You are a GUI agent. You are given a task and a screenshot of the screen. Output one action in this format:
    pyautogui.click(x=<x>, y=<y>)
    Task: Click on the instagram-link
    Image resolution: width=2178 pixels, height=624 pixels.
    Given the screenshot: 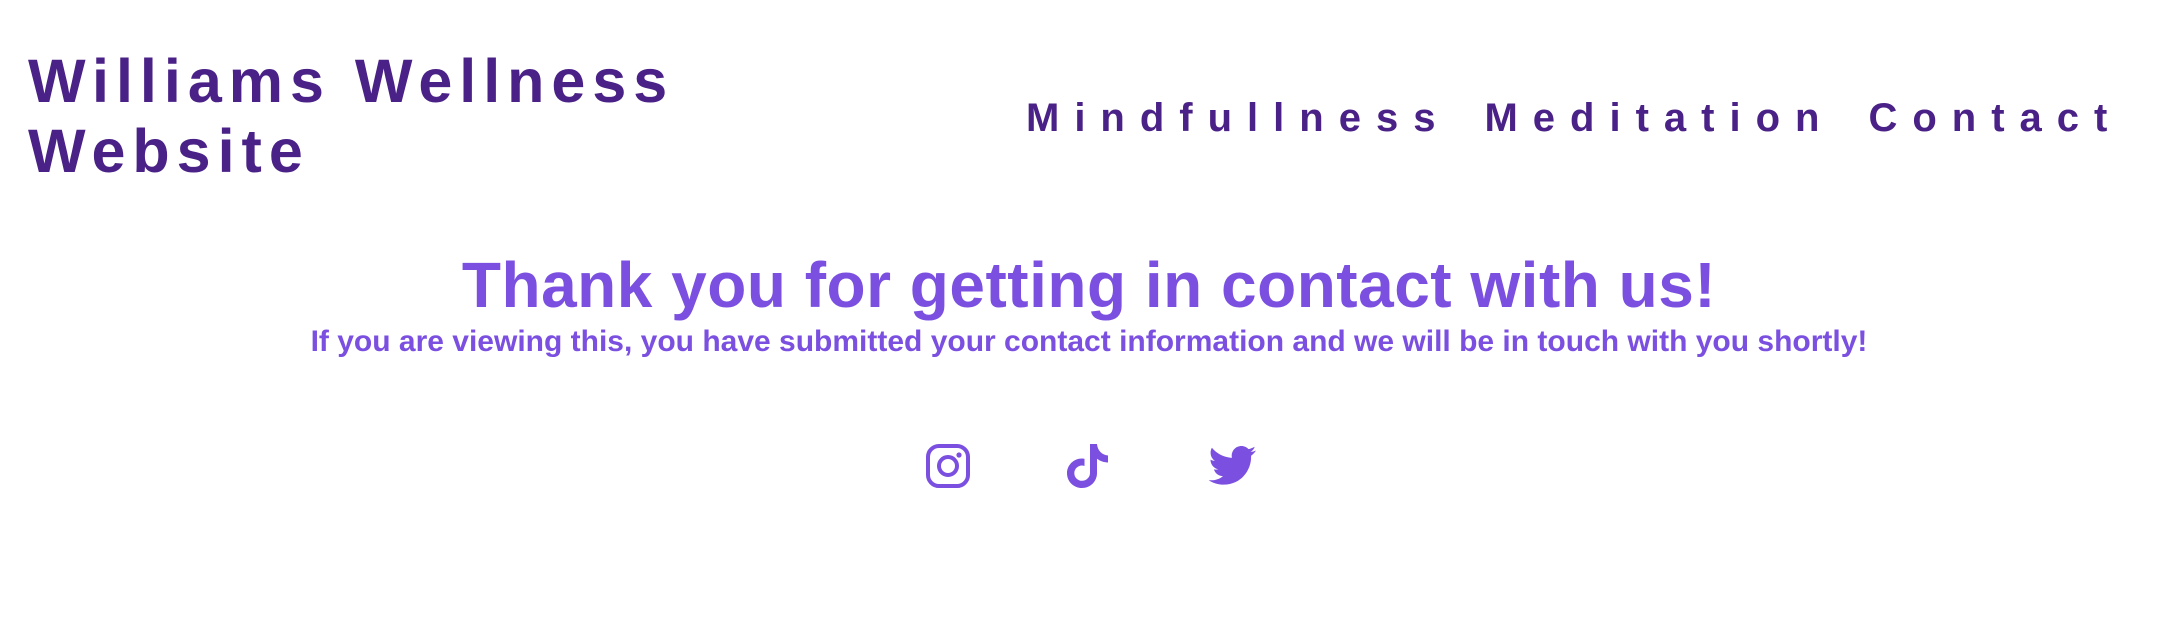 What is the action you would take?
    pyautogui.click(x=948, y=466)
    